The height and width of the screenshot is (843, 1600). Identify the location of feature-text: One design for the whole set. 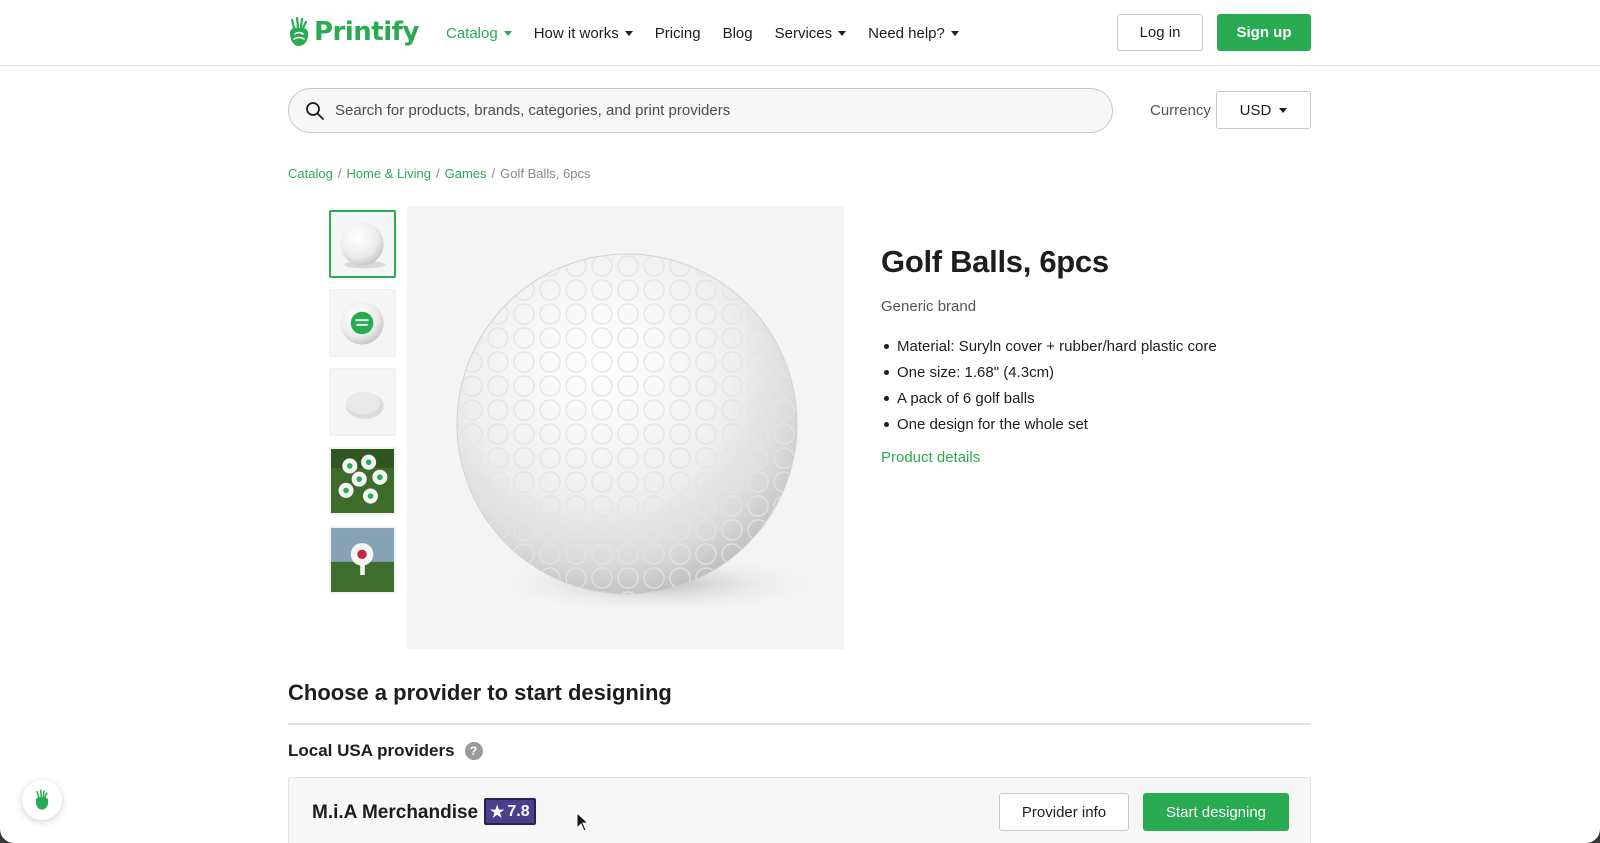
(992, 424).